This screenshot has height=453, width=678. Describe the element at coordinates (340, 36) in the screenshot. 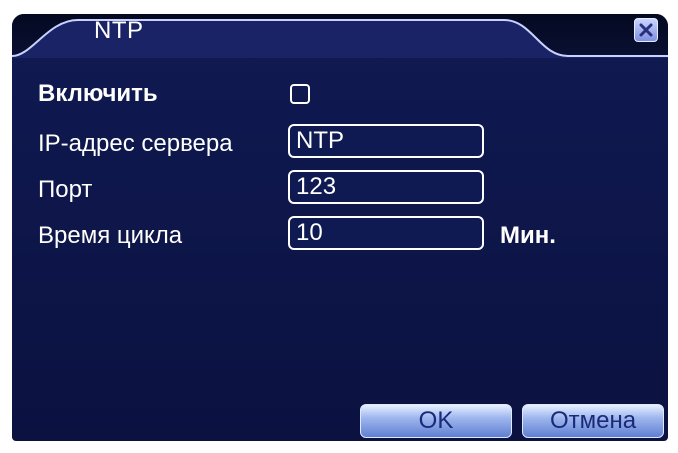

I see `title-bar: NTP` at that location.